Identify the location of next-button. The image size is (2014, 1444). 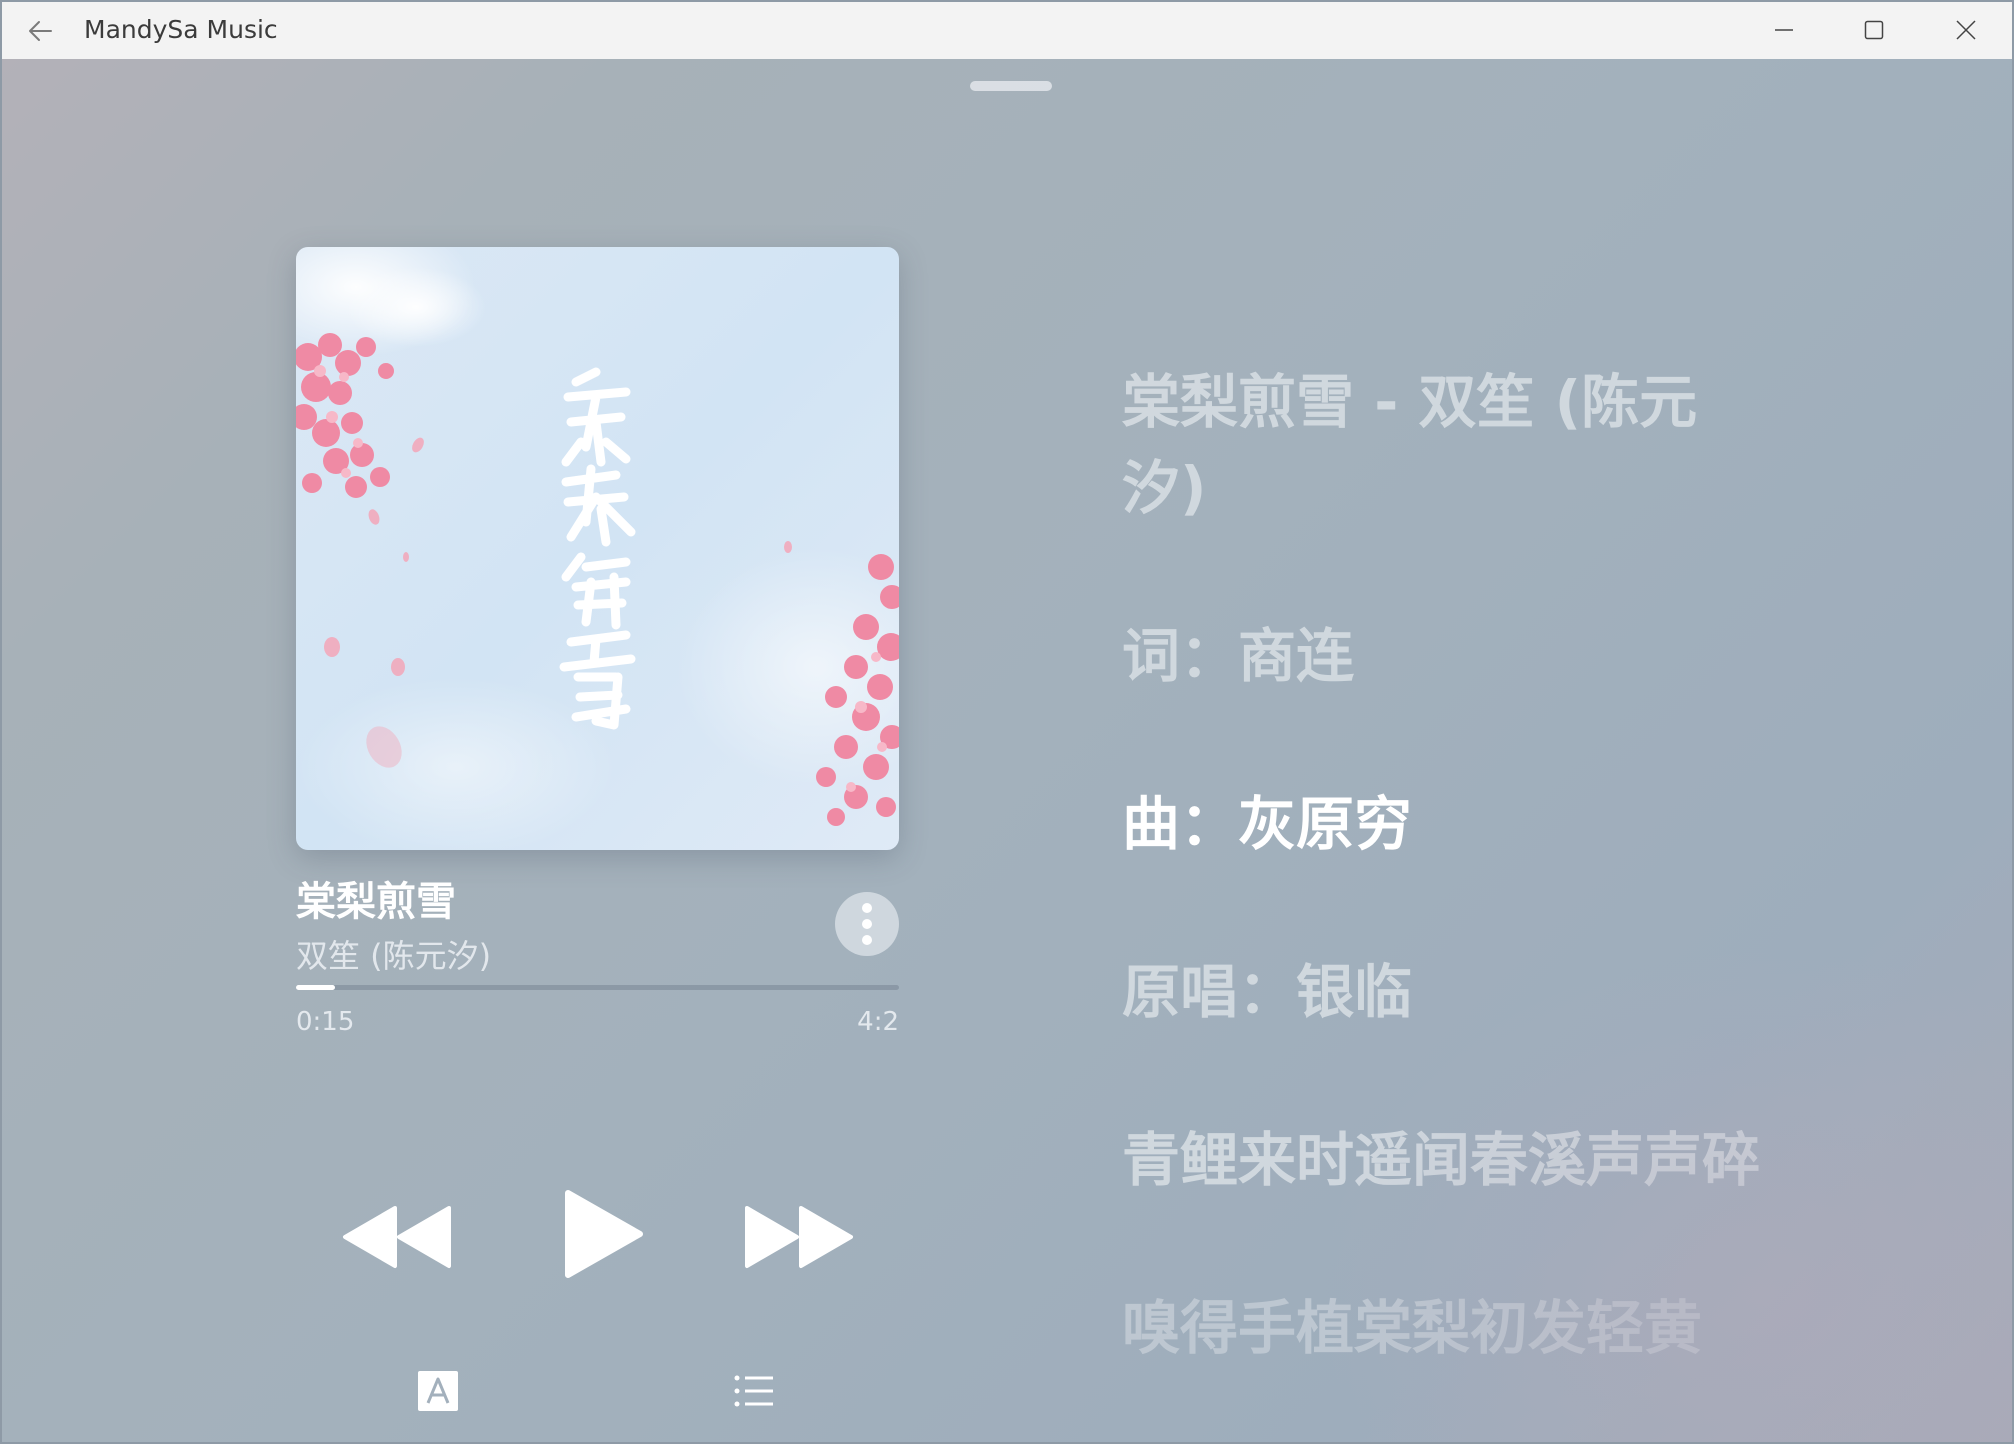
(799, 1237).